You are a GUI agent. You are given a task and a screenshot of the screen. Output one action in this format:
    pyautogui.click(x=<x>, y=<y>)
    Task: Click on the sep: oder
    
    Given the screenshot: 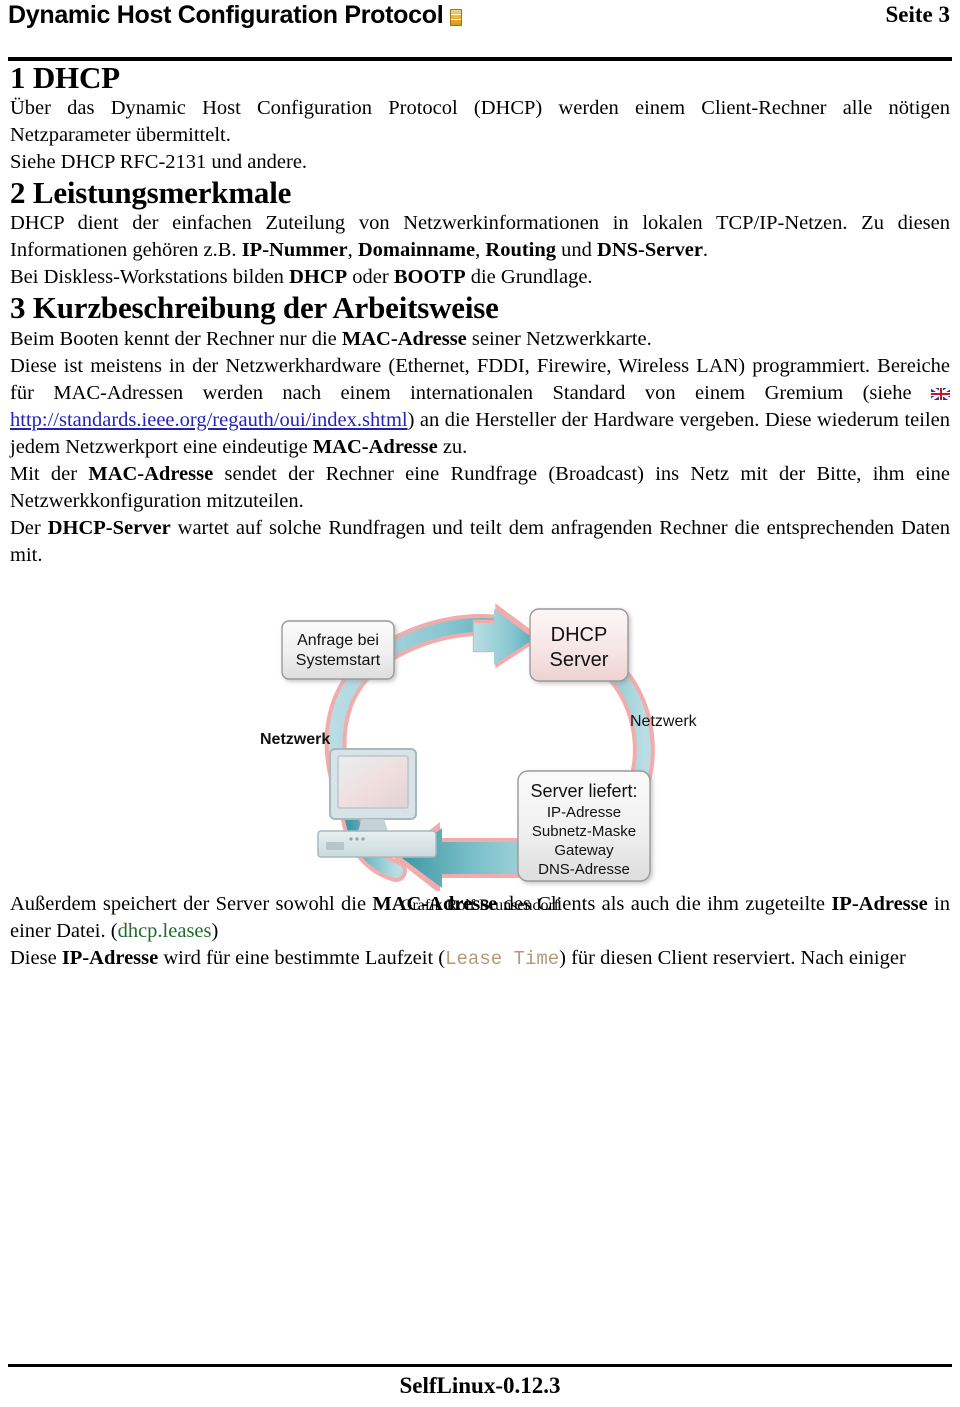 What is the action you would take?
    pyautogui.click(x=370, y=277)
    